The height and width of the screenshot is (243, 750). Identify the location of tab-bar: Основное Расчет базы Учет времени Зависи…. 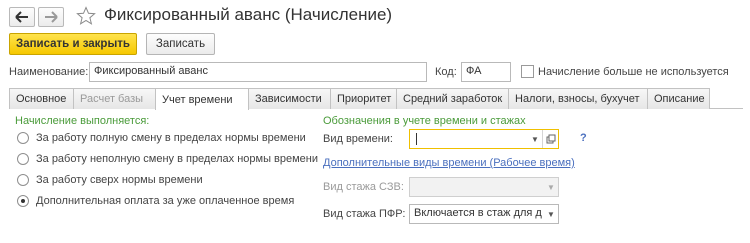
(359, 99).